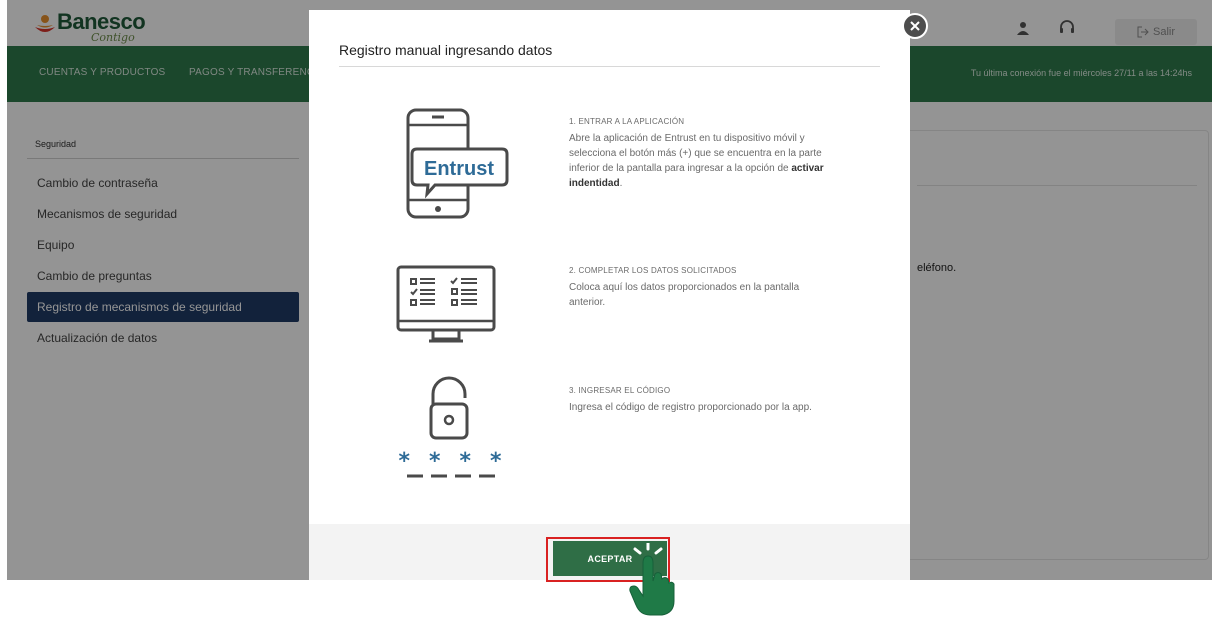 The height and width of the screenshot is (618, 1219). What do you see at coordinates (621, 183) in the screenshot?
I see `step-1-body-end: .` at bounding box center [621, 183].